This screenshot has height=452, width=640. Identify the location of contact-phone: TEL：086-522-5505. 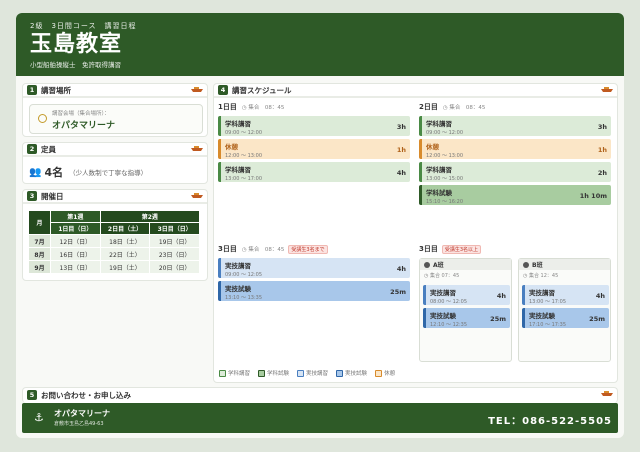
(550, 419).